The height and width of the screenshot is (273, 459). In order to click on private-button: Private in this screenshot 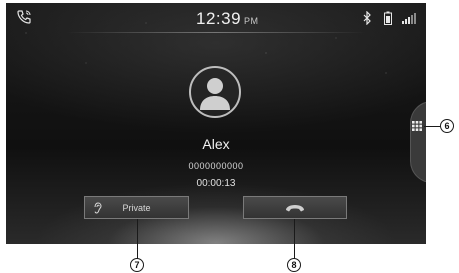, I will do `click(136, 207)`.